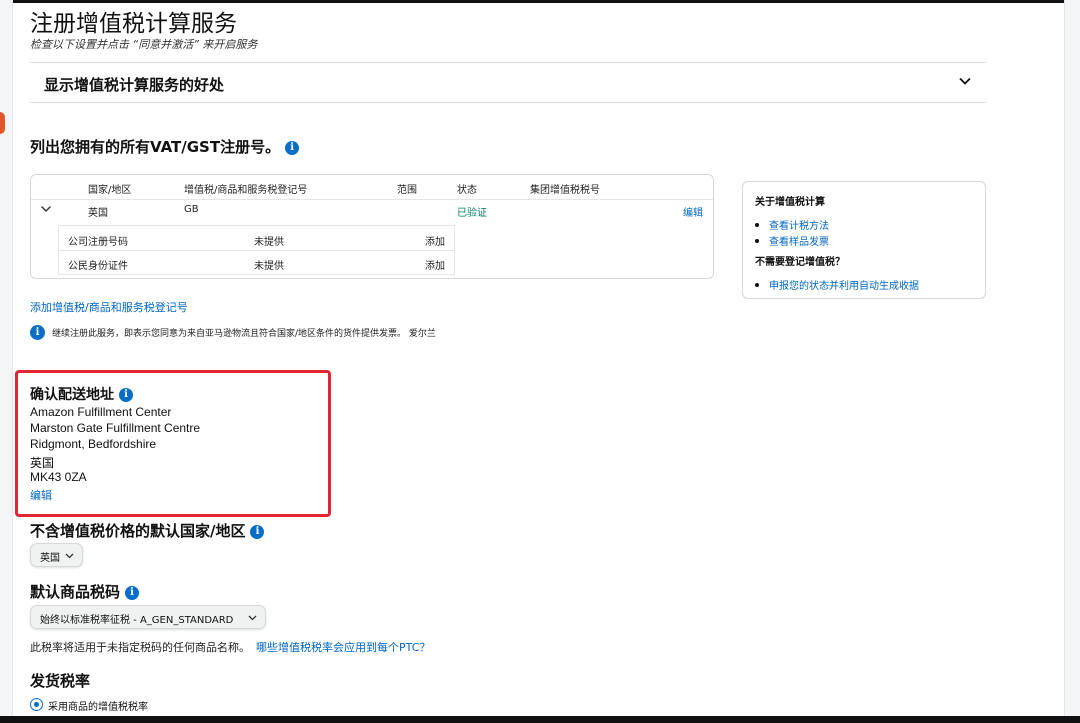 The image size is (1080, 723). Describe the element at coordinates (72, 395) in the screenshot. I see `shipping-address-heading-text: 确认配送地址` at that location.